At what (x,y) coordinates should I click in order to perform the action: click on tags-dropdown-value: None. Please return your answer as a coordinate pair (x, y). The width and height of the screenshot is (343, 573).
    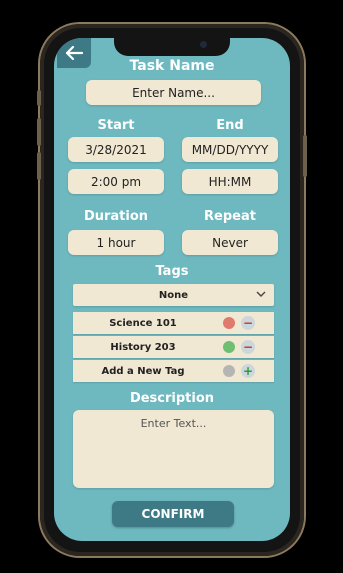
    Looking at the image, I should click on (173, 295).